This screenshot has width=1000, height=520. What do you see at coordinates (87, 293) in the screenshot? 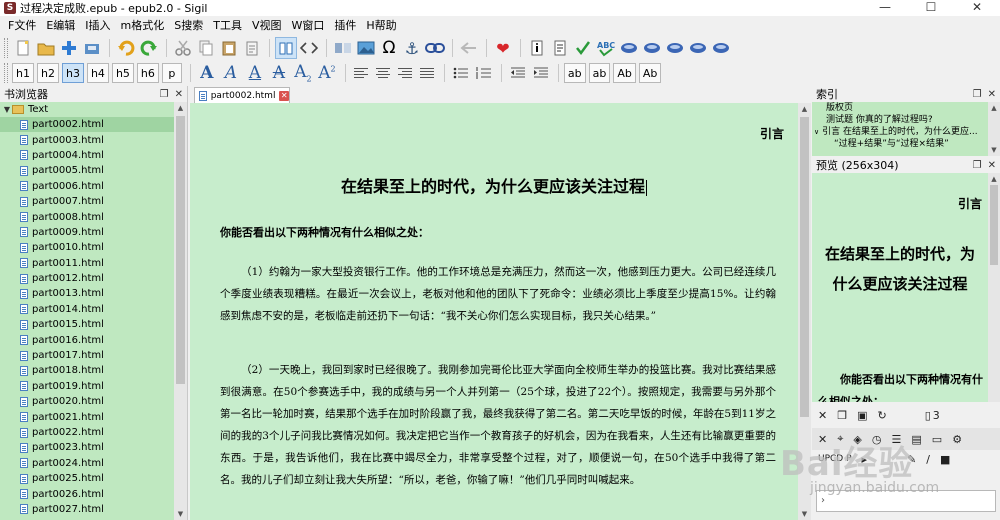
I see `file-item: part0013.html` at bounding box center [87, 293].